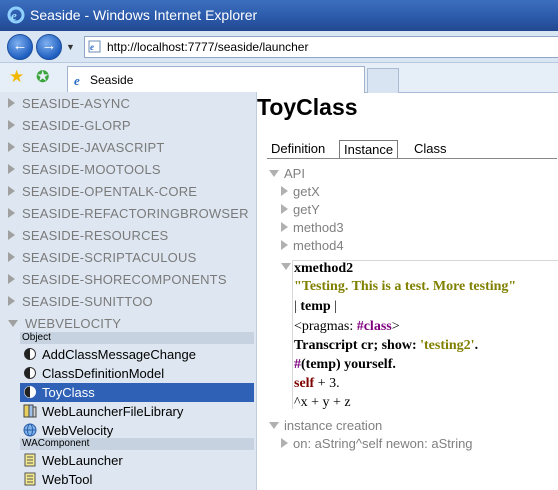 This screenshot has height=490, width=558. I want to click on package-item-expanded: WEBVELOCITY, so click(64, 323).